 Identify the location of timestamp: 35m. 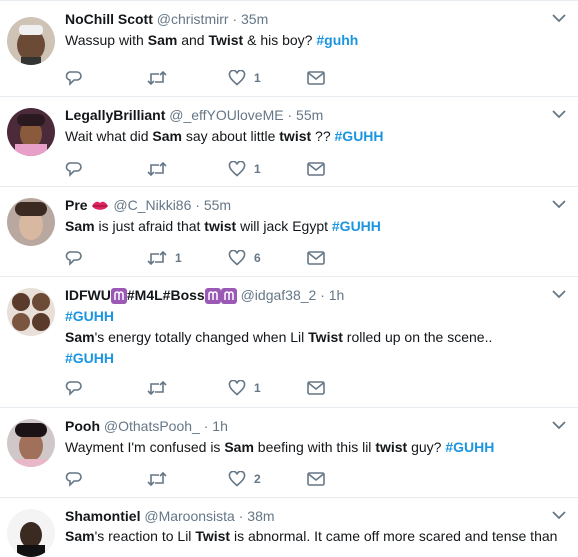
(254, 19).